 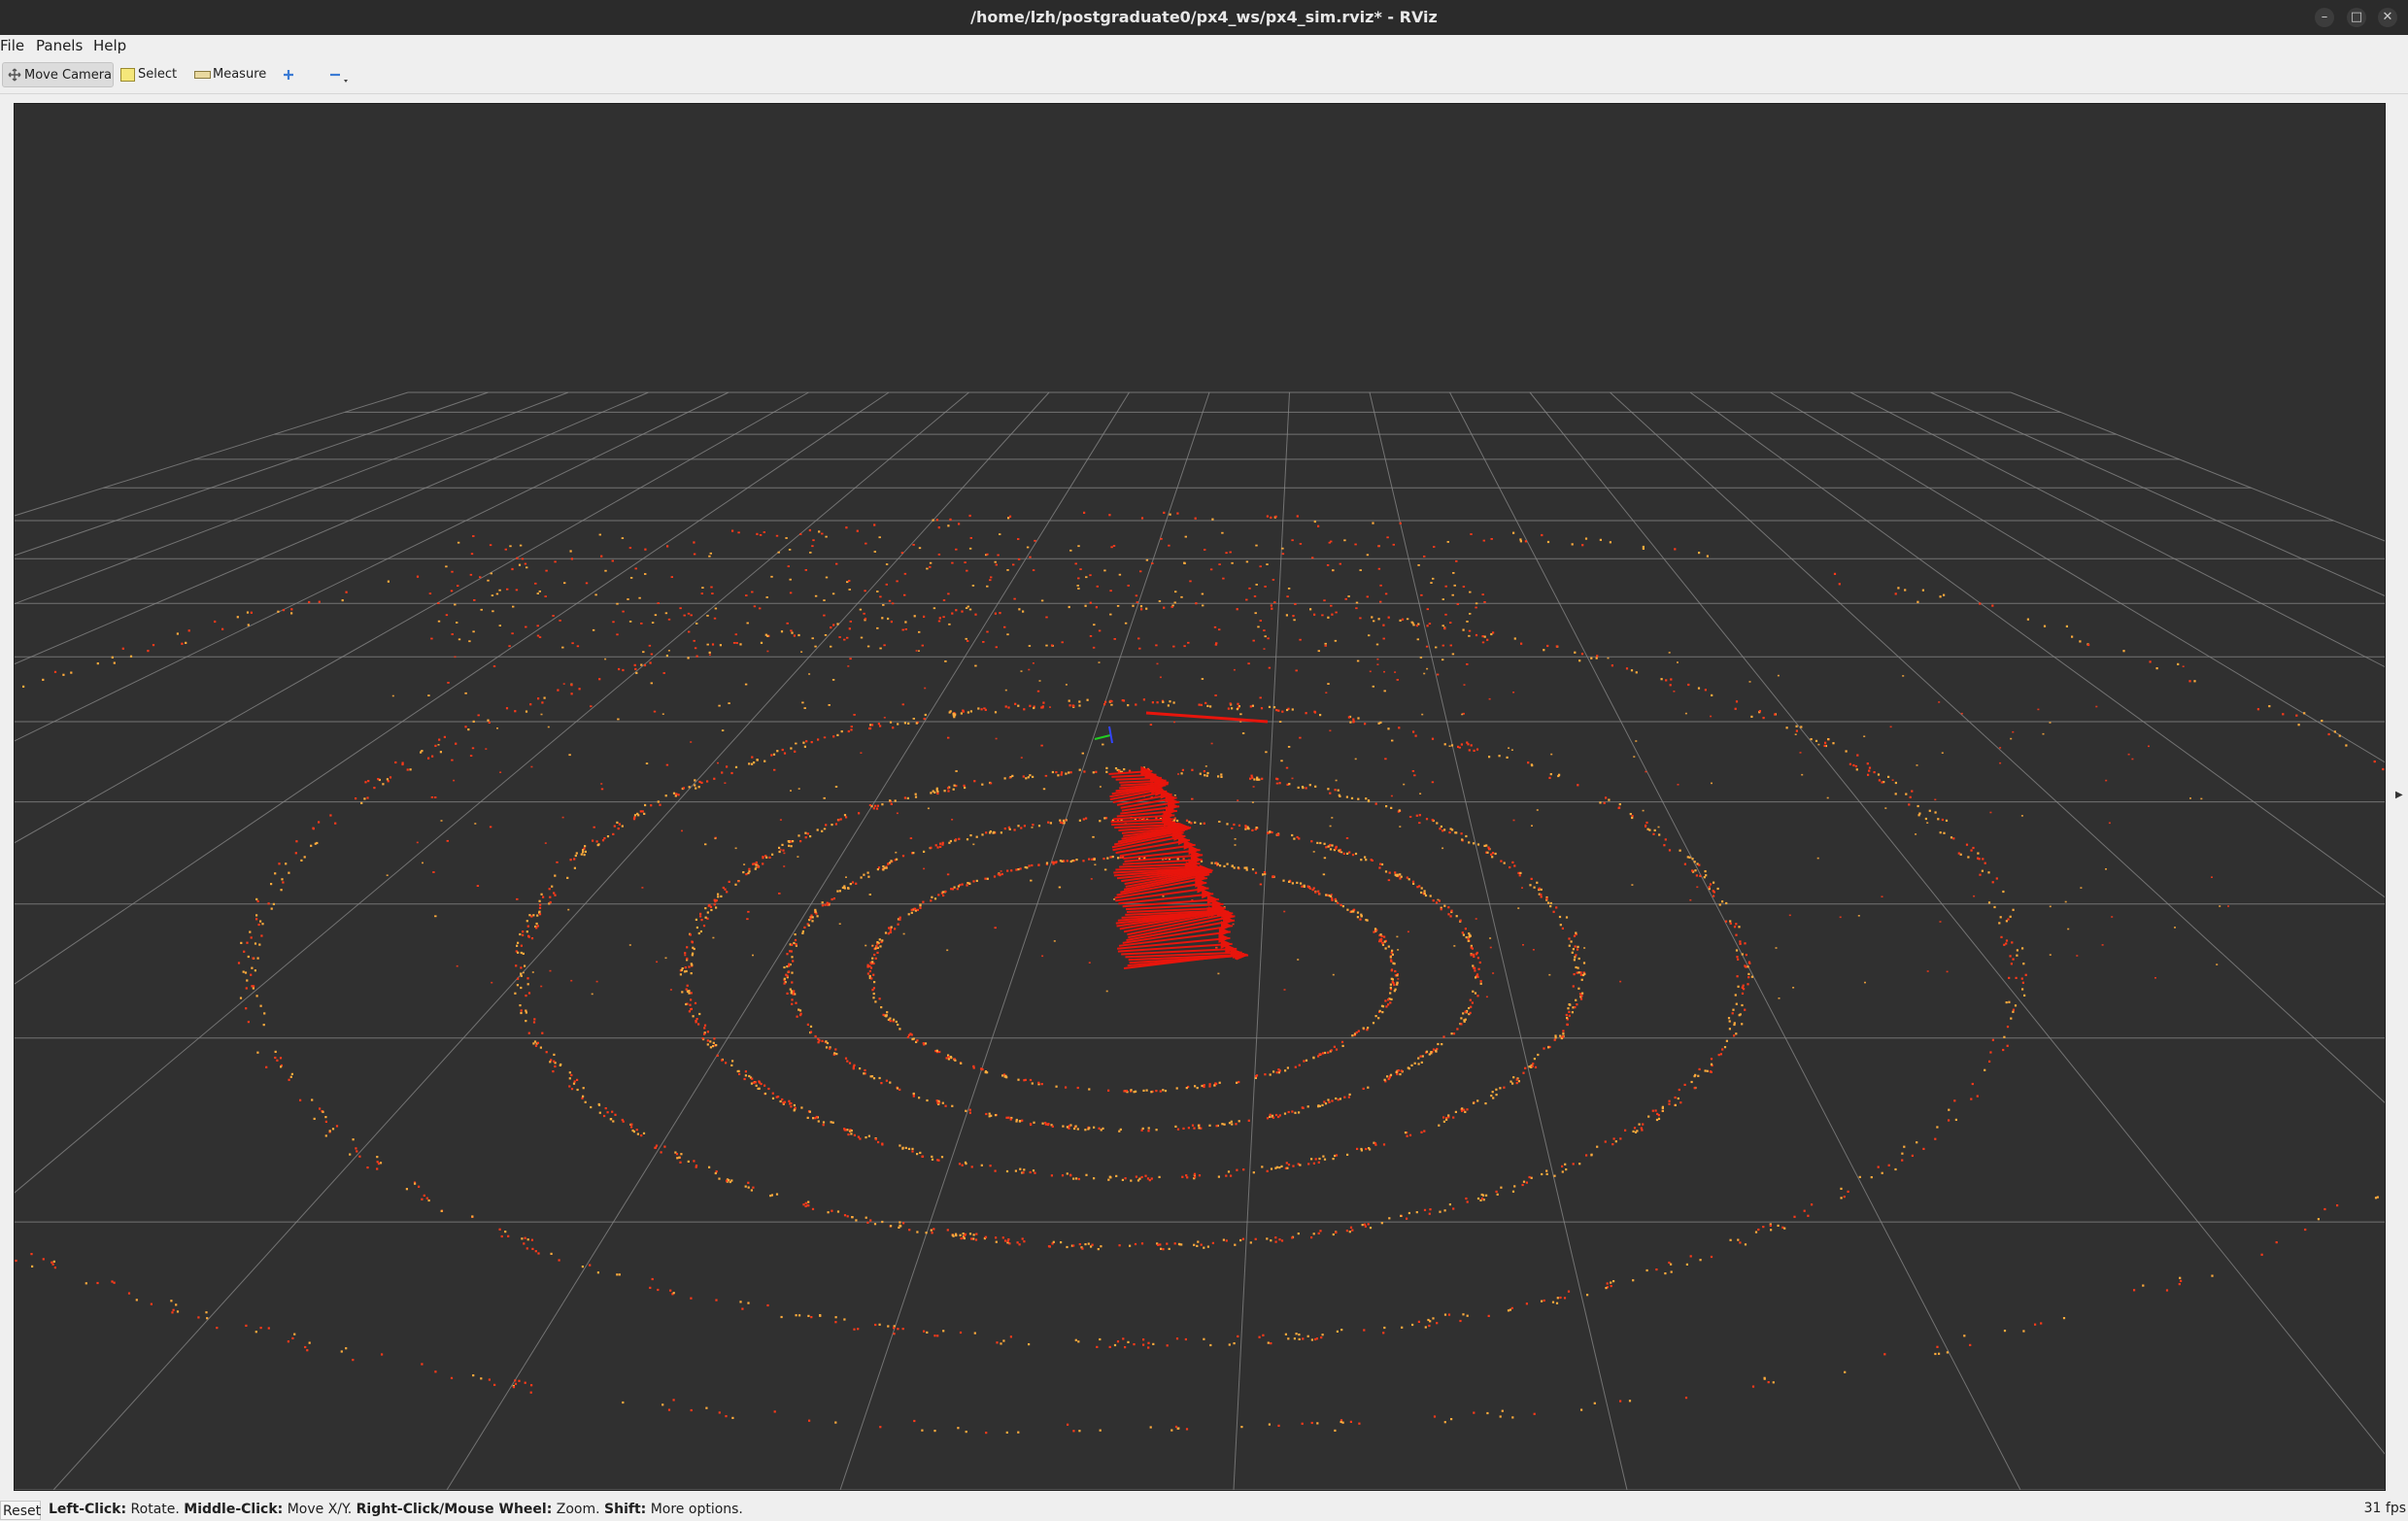 I want to click on hint-text-left: Rotate., so click(x=155, y=1509).